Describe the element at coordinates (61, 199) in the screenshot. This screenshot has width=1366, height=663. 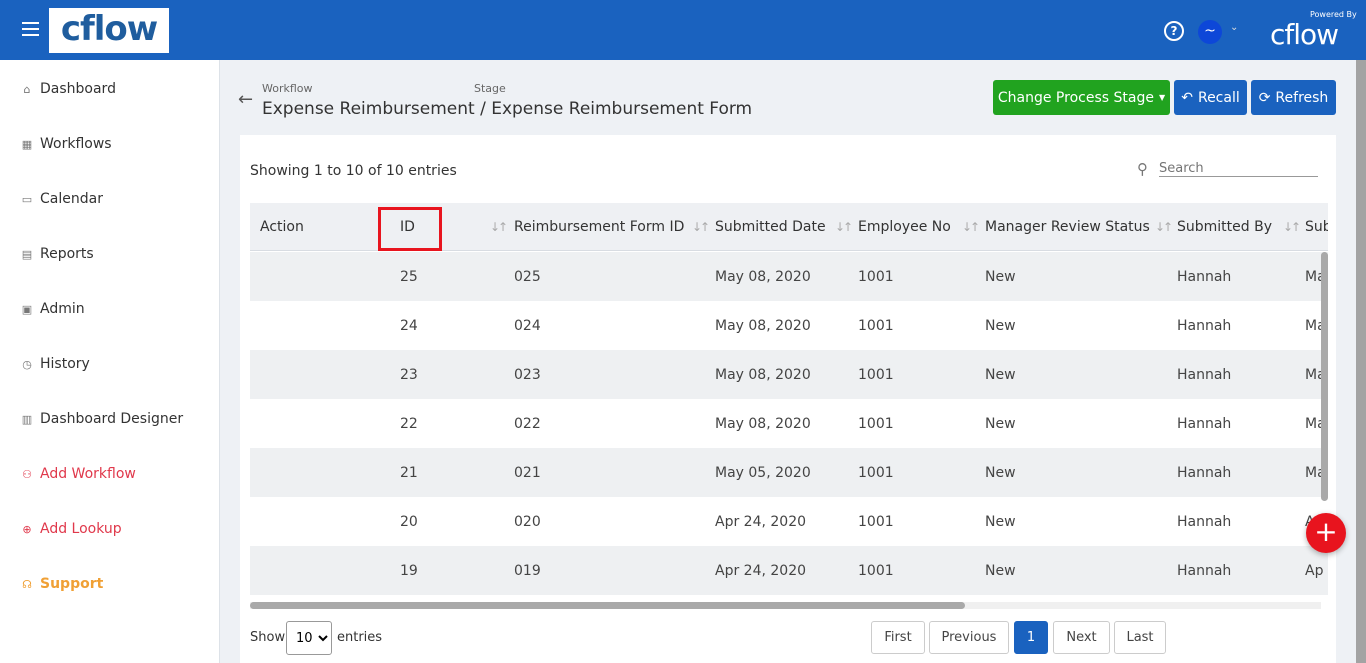
I see `sidebar-item-calendar: ▭ Calendar` at that location.